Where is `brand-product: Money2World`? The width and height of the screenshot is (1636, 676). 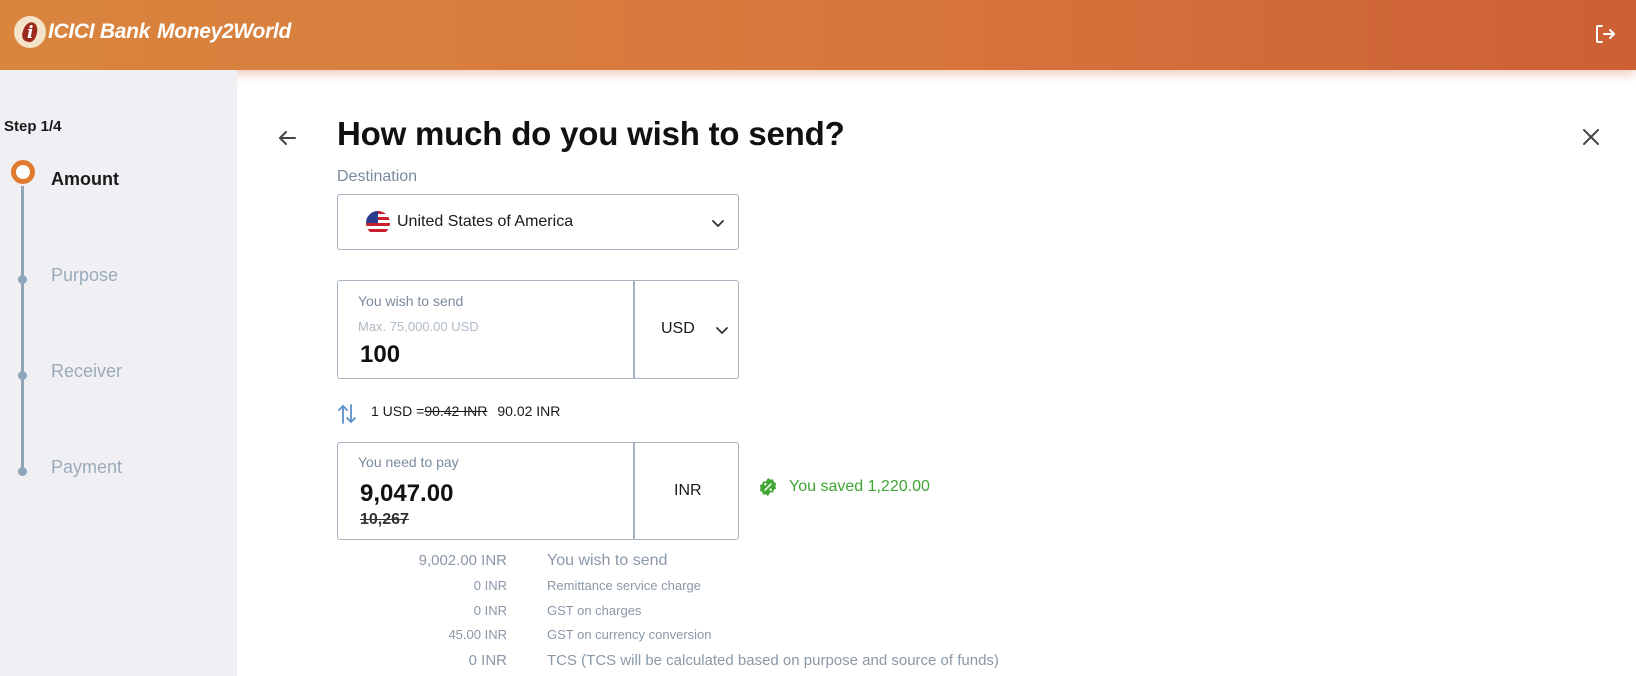 brand-product: Money2World is located at coordinates (224, 31).